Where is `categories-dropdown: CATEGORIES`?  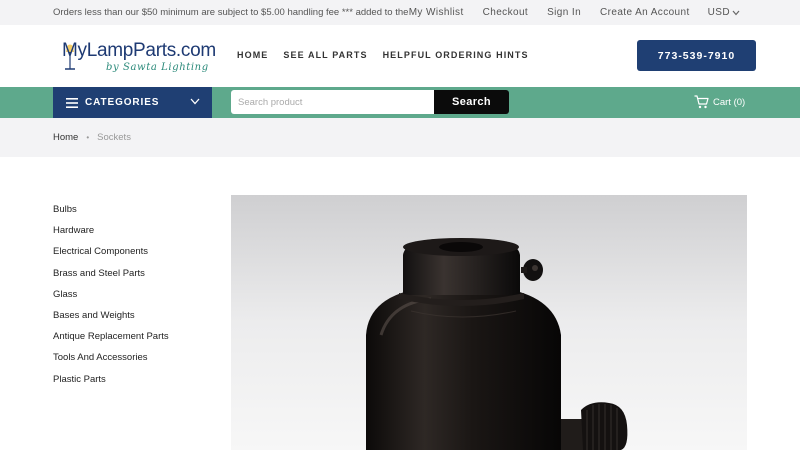
categories-dropdown: CATEGORIES is located at coordinates (132, 102).